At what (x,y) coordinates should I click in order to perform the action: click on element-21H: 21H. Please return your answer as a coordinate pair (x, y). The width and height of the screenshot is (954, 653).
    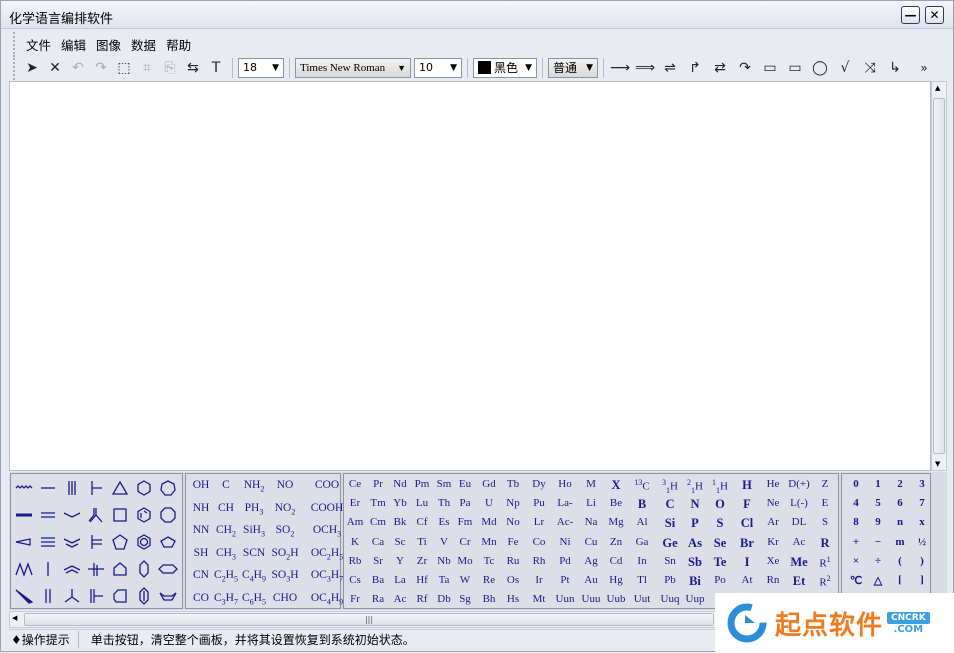
    Looking at the image, I should click on (695, 486).